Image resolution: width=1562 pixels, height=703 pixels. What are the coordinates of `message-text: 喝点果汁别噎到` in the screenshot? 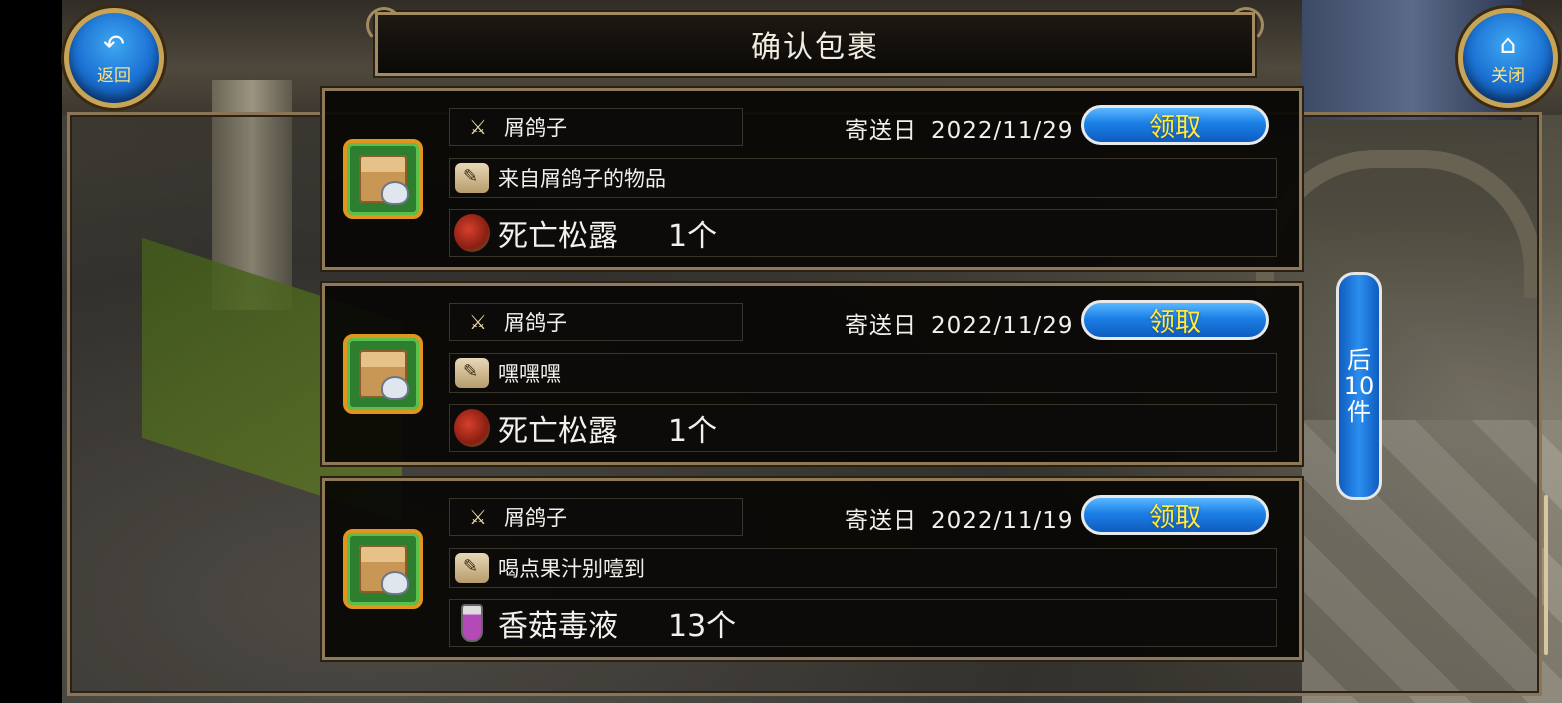 It's located at (571, 569).